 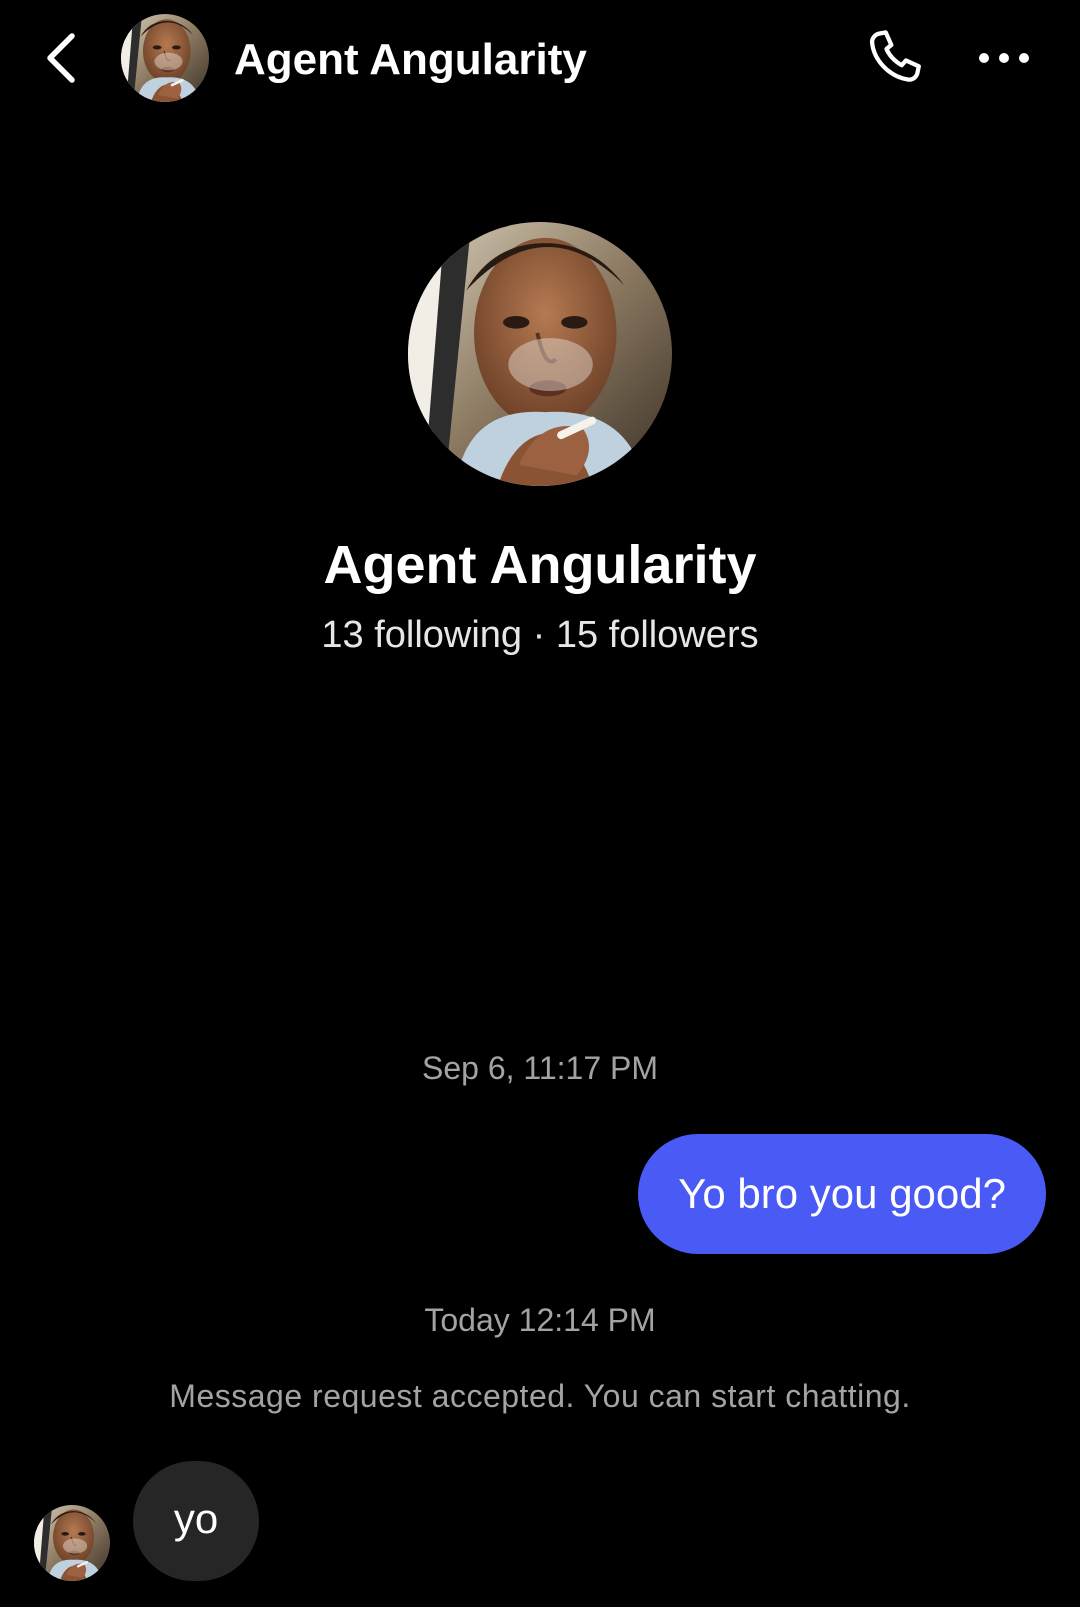 I want to click on more-horizontal-icon, so click(x=1004, y=58).